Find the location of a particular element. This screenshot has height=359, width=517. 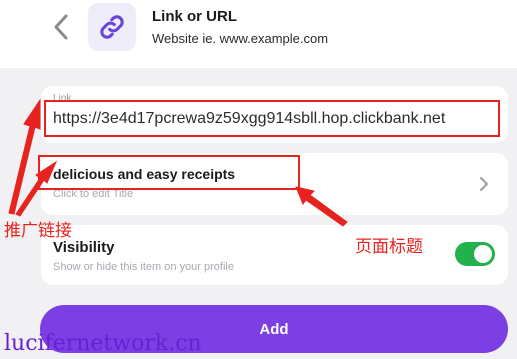

promo-link-arrow is located at coordinates (24, 156).